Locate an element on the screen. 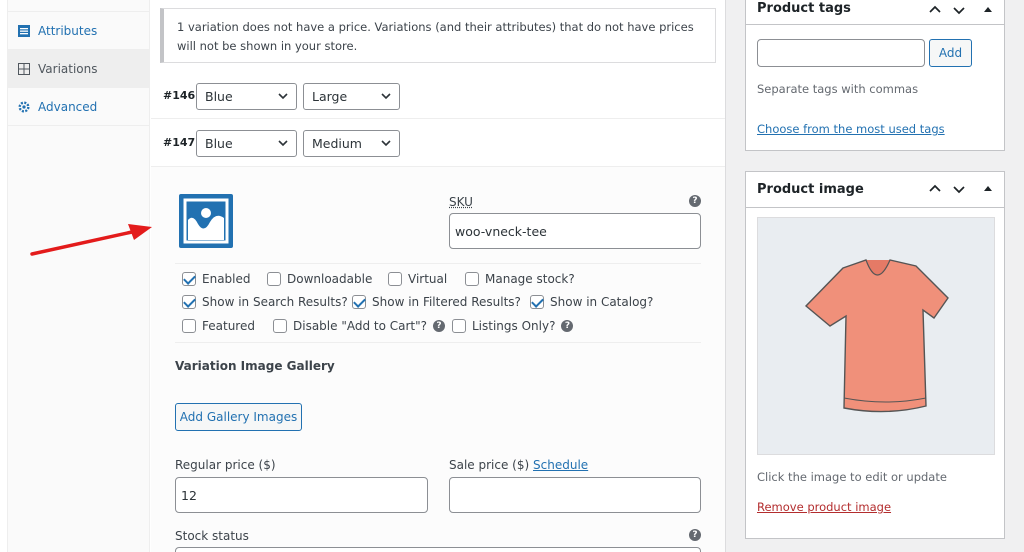 This screenshot has width=1024, height=552. disable-cart-checkbox: Disable "Add to Cart"? ? is located at coordinates (359, 326).